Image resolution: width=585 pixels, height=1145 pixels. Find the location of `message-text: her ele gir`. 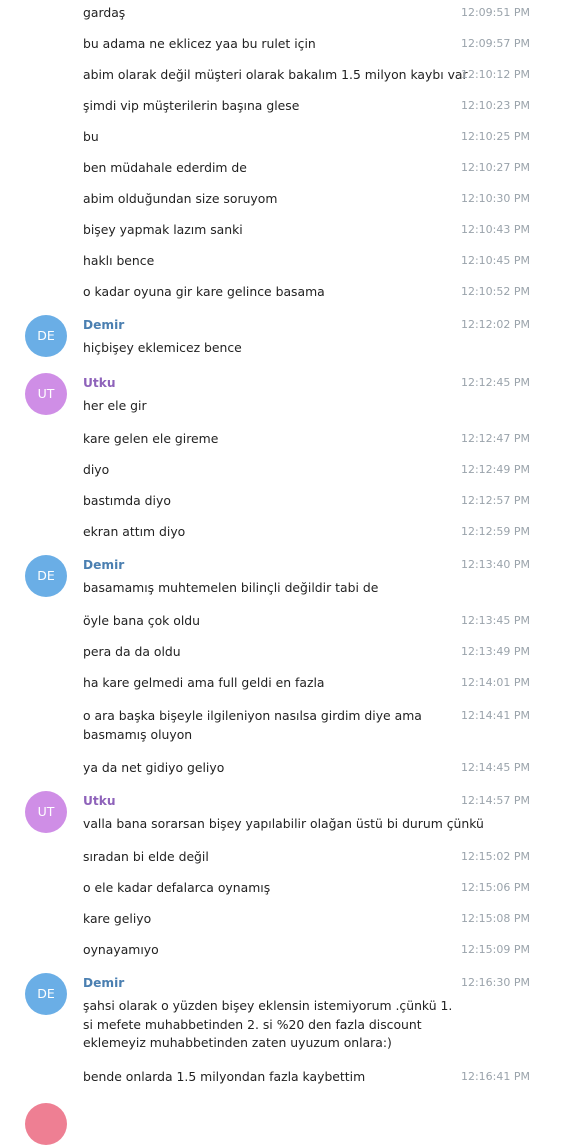

message-text: her ele gir is located at coordinates (115, 405).